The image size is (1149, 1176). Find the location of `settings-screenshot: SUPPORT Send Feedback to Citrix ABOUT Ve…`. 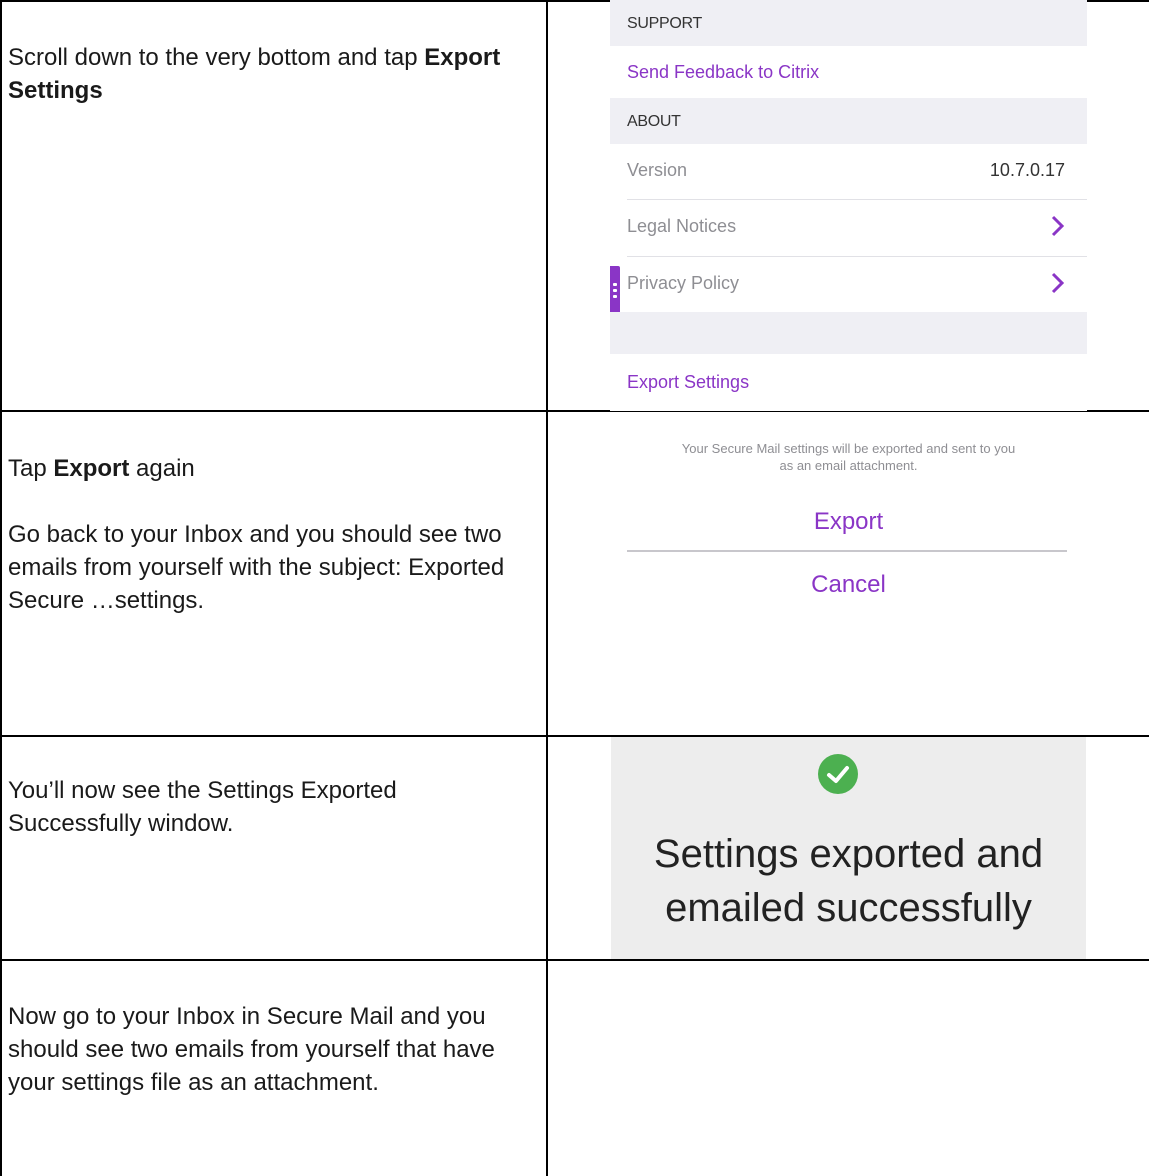

settings-screenshot: SUPPORT Send Feedback to Citrix ABOUT Ve… is located at coordinates (848, 205).